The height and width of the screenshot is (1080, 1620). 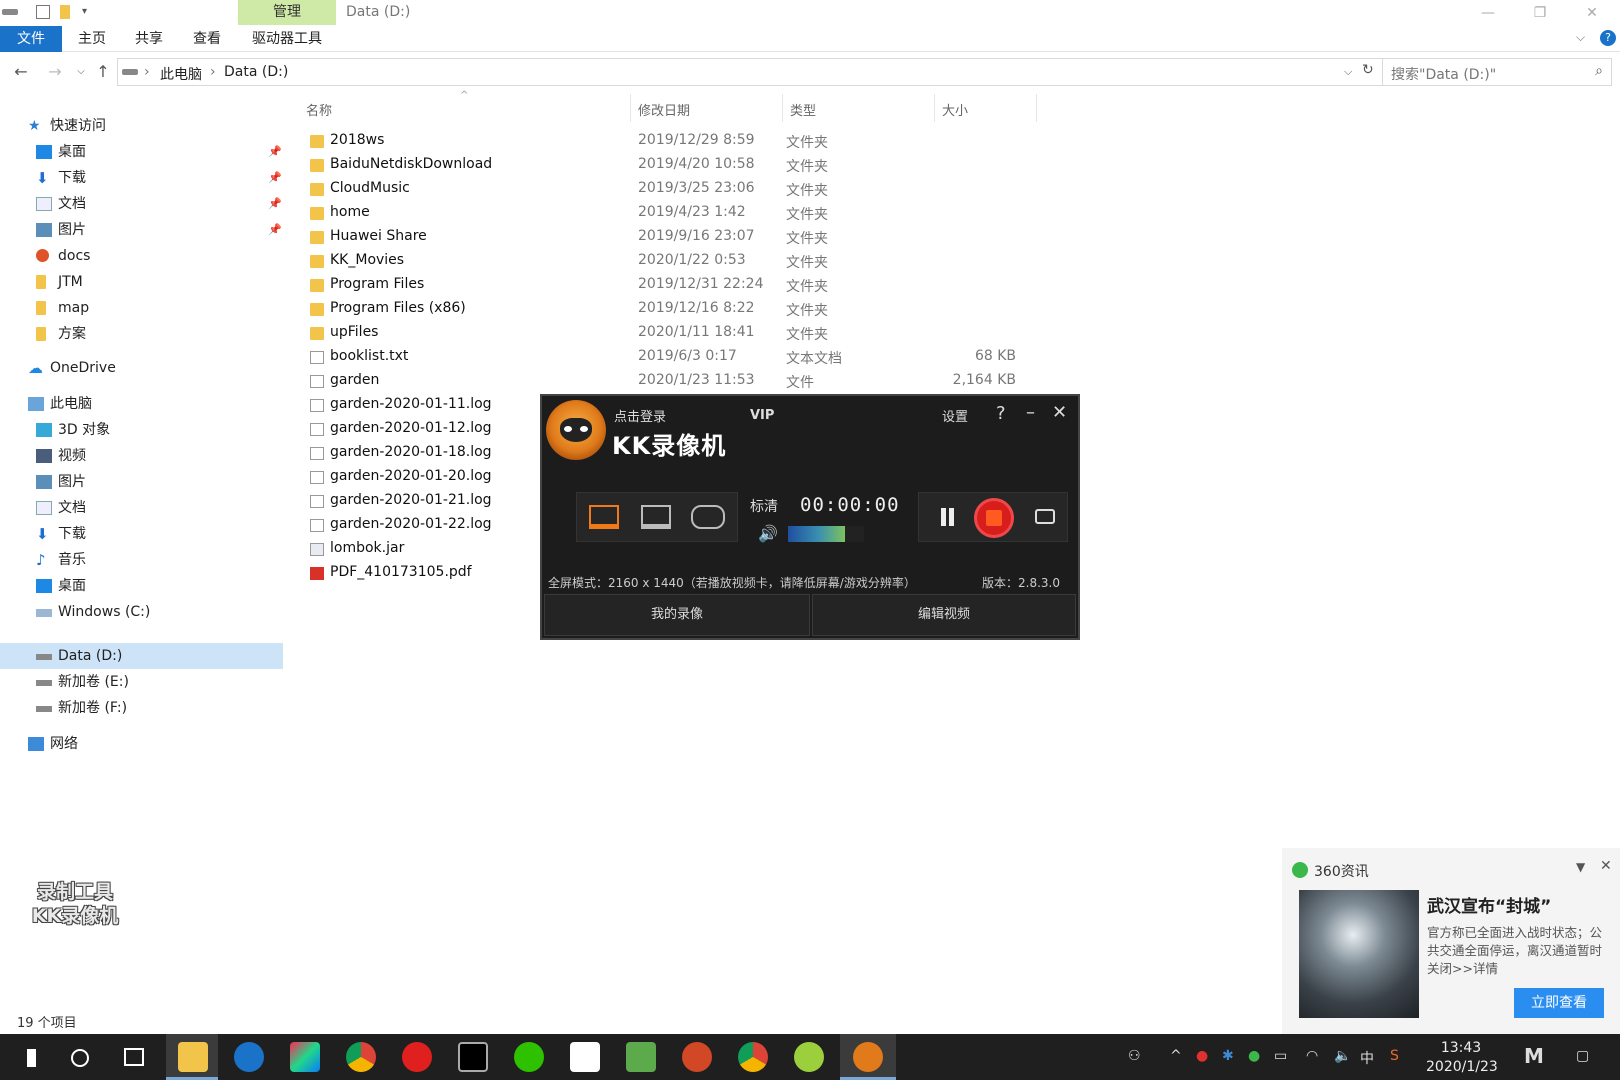 What do you see at coordinates (89, 13) in the screenshot?
I see `qat-dropdown-icon: ▾` at bounding box center [89, 13].